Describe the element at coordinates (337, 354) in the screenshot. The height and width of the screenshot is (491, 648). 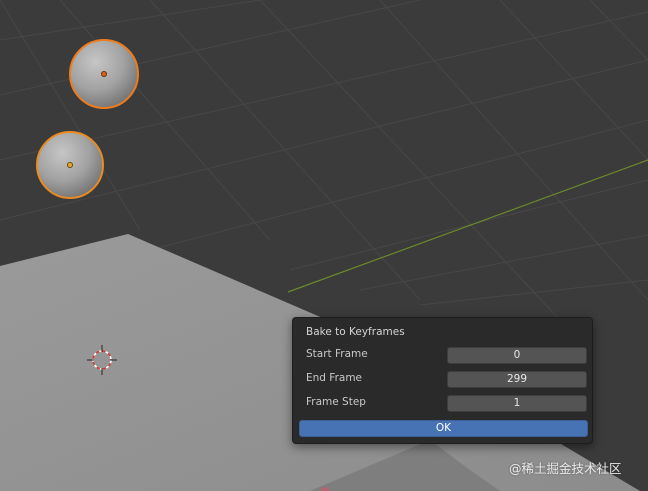
I see `start-frame-label: Start Frame` at that location.